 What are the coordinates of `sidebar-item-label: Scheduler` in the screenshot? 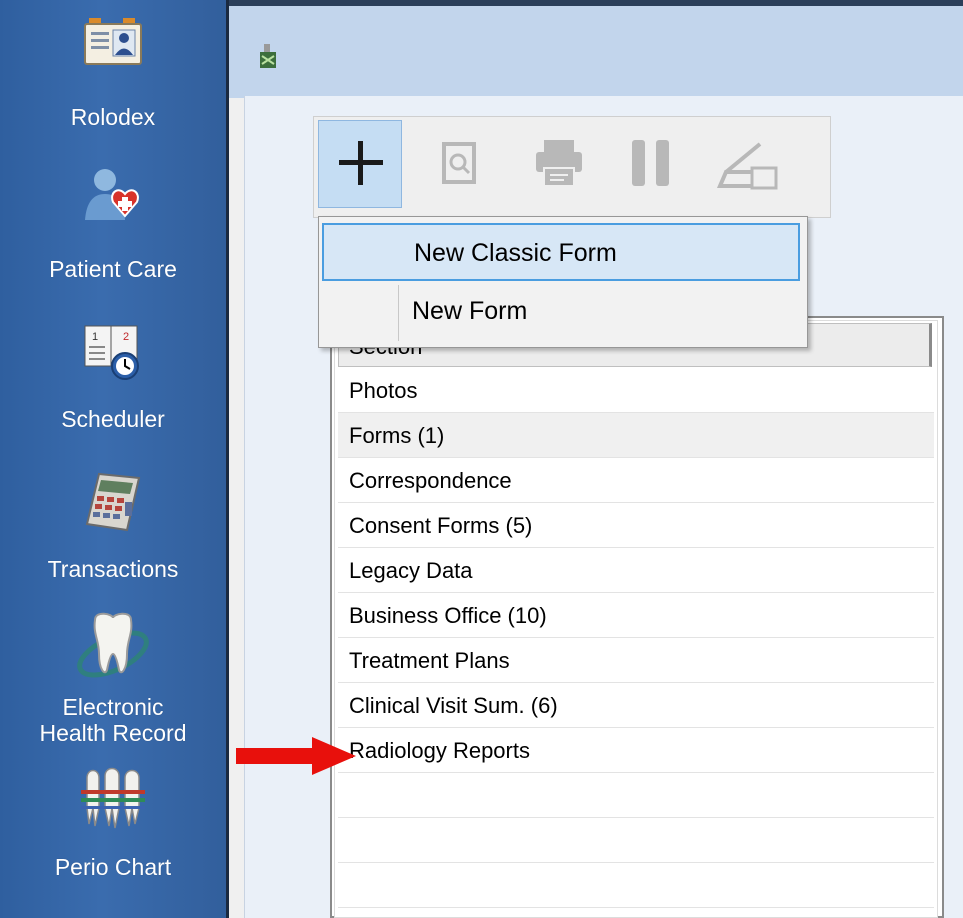 It's located at (113, 419).